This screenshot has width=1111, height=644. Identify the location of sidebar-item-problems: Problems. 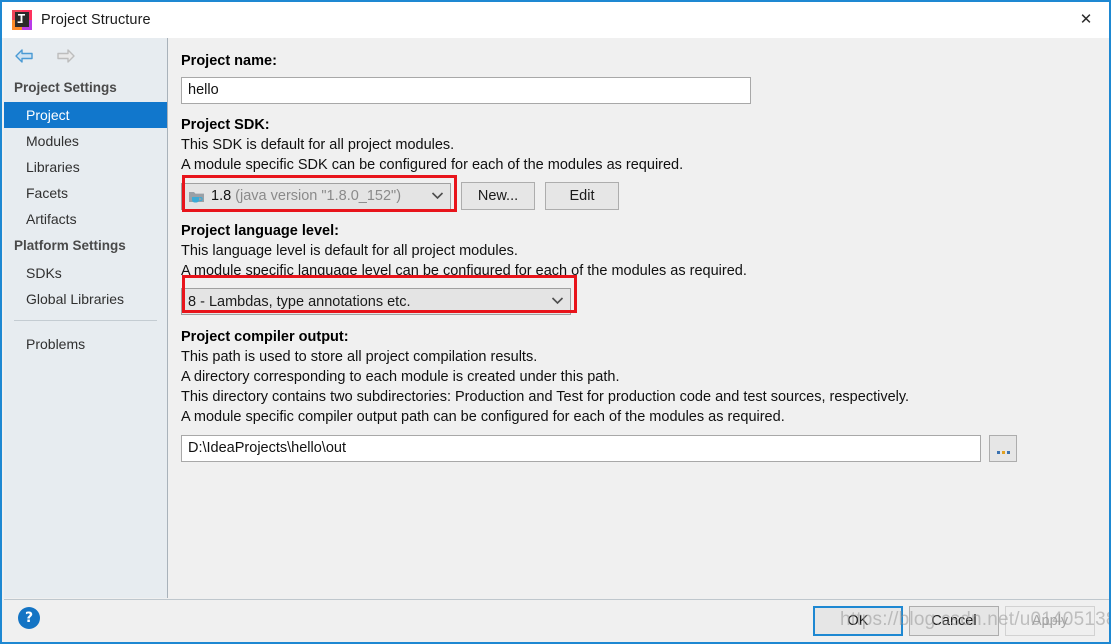
(85, 344).